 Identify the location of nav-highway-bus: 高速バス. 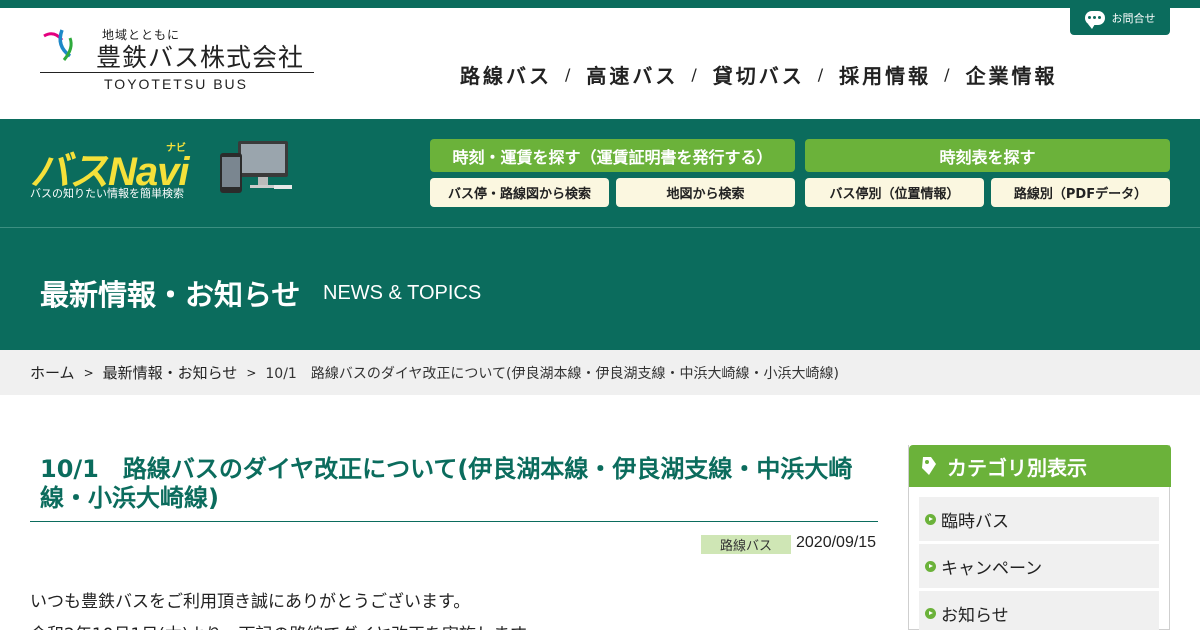
(632, 74).